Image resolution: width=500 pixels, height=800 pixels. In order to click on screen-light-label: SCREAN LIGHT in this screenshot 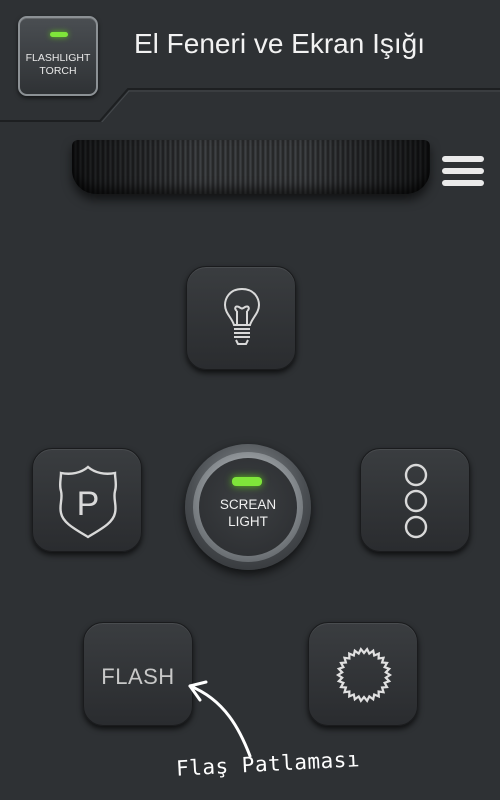, I will do `click(248, 513)`.